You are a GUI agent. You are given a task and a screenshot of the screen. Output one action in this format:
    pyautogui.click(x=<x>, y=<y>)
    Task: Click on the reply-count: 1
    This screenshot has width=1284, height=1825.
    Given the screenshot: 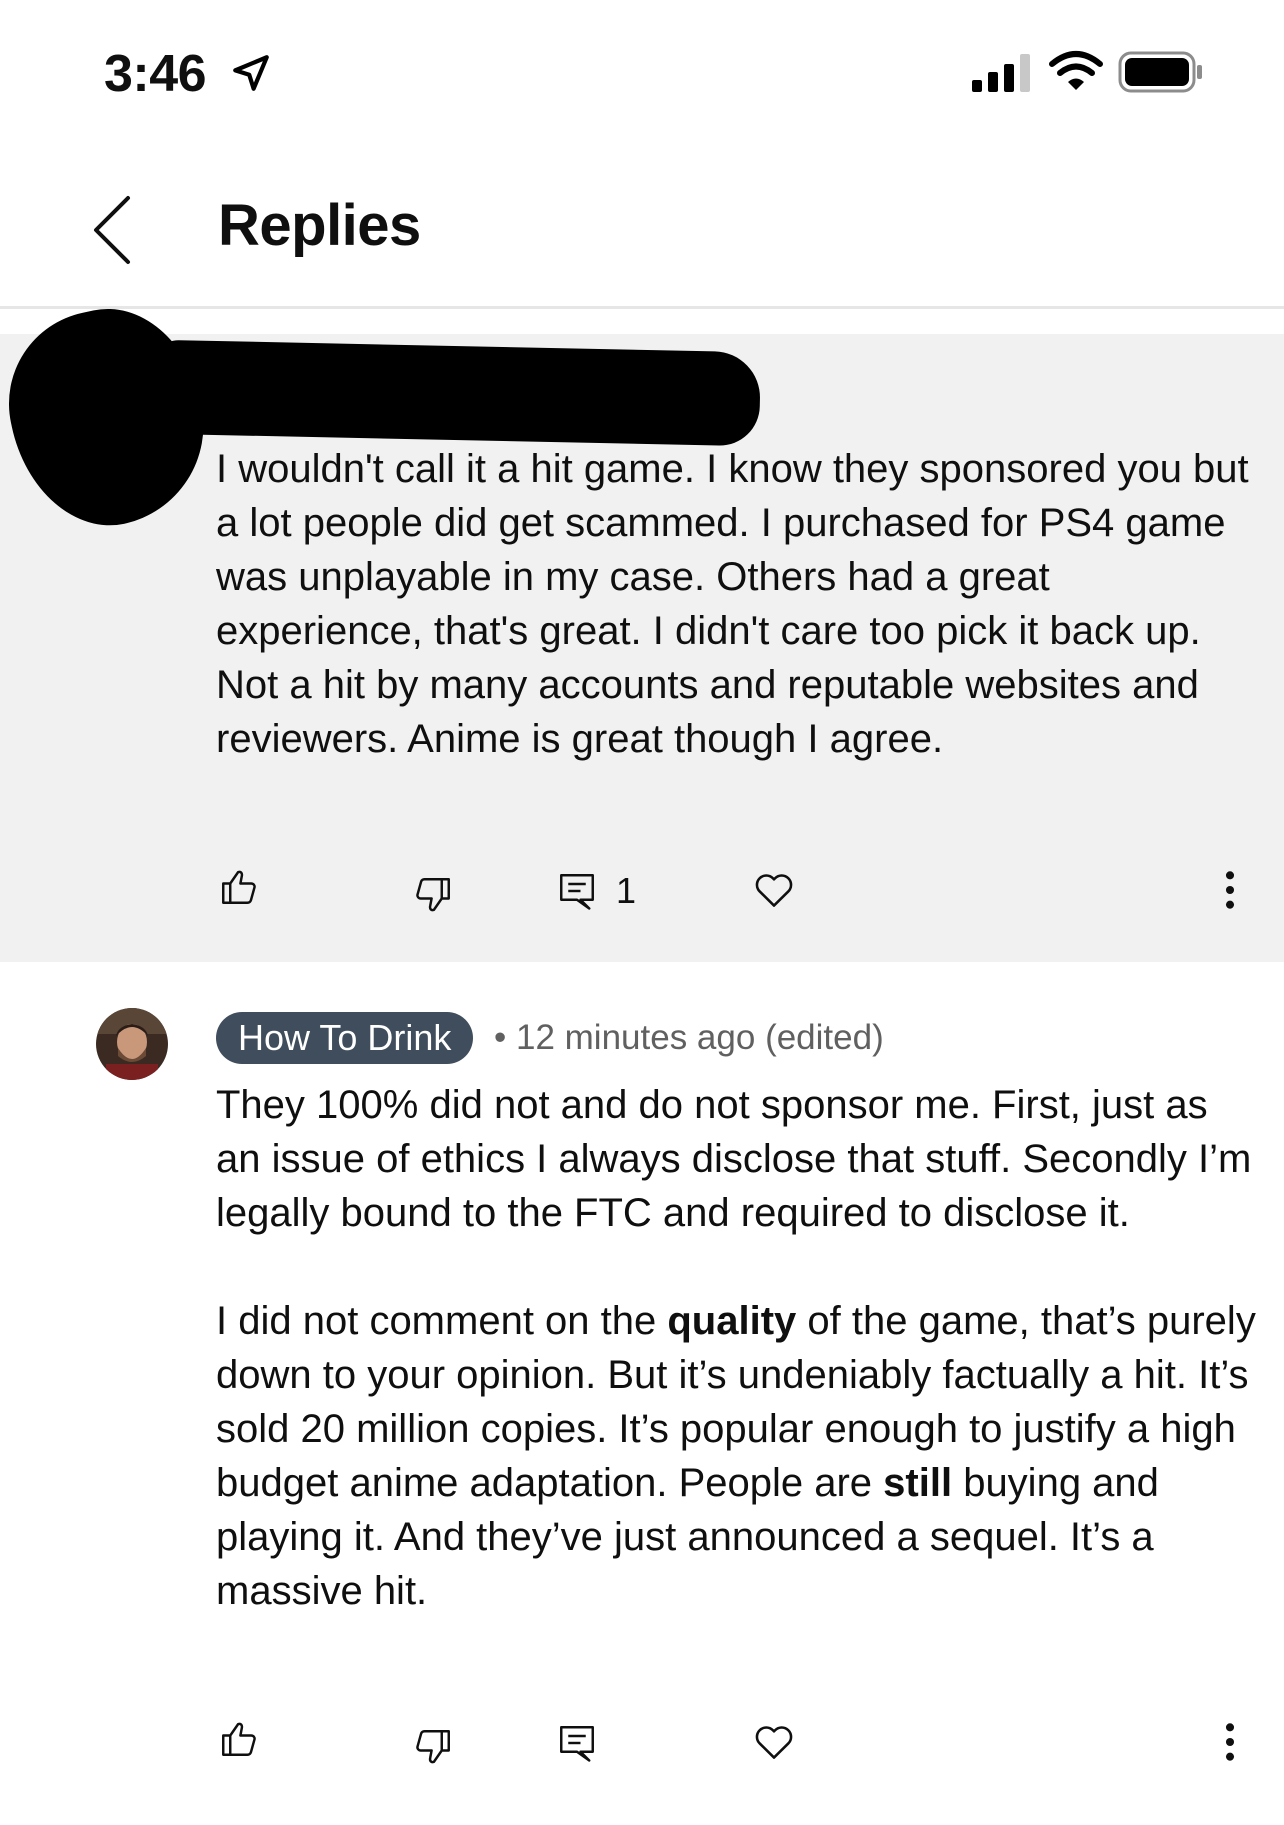 What is the action you would take?
    pyautogui.click(x=626, y=890)
    